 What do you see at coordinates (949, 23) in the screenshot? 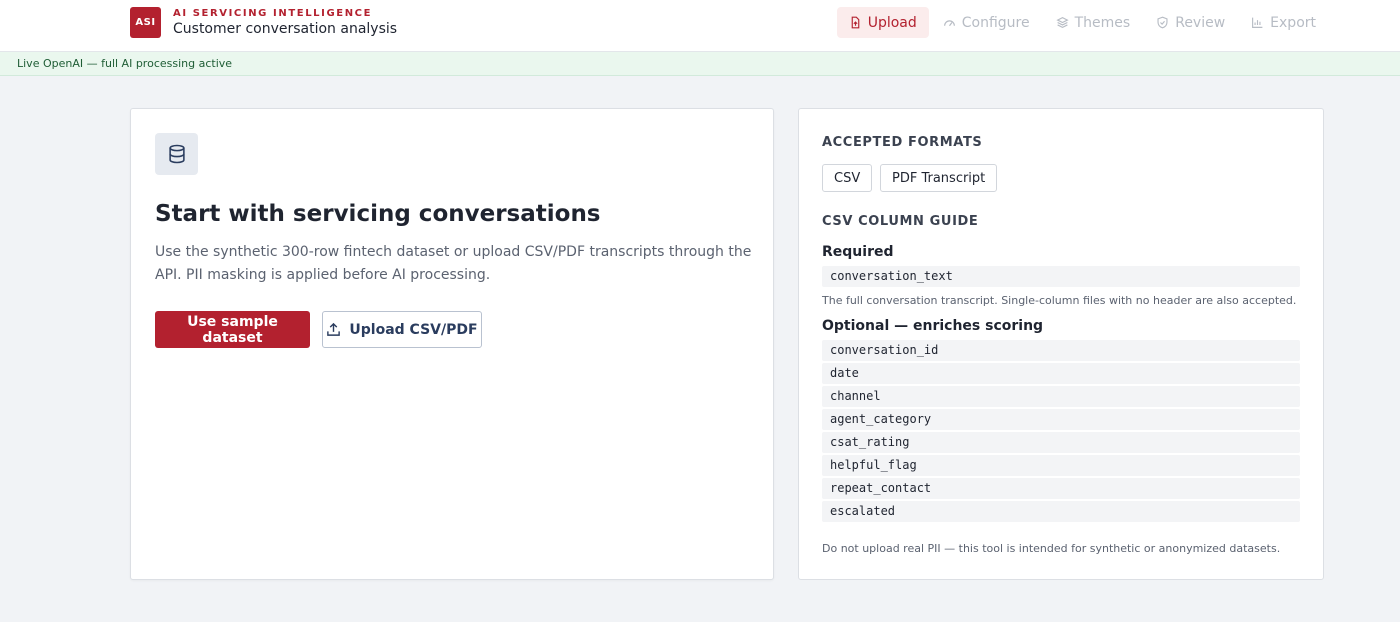
I see `gauge-icon` at bounding box center [949, 23].